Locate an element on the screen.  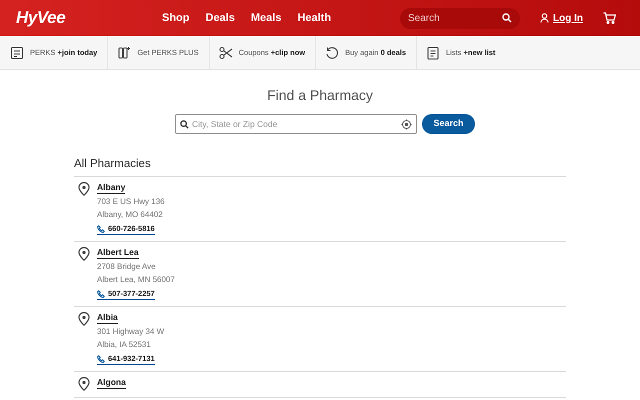
nav-link: Meals is located at coordinates (266, 18).